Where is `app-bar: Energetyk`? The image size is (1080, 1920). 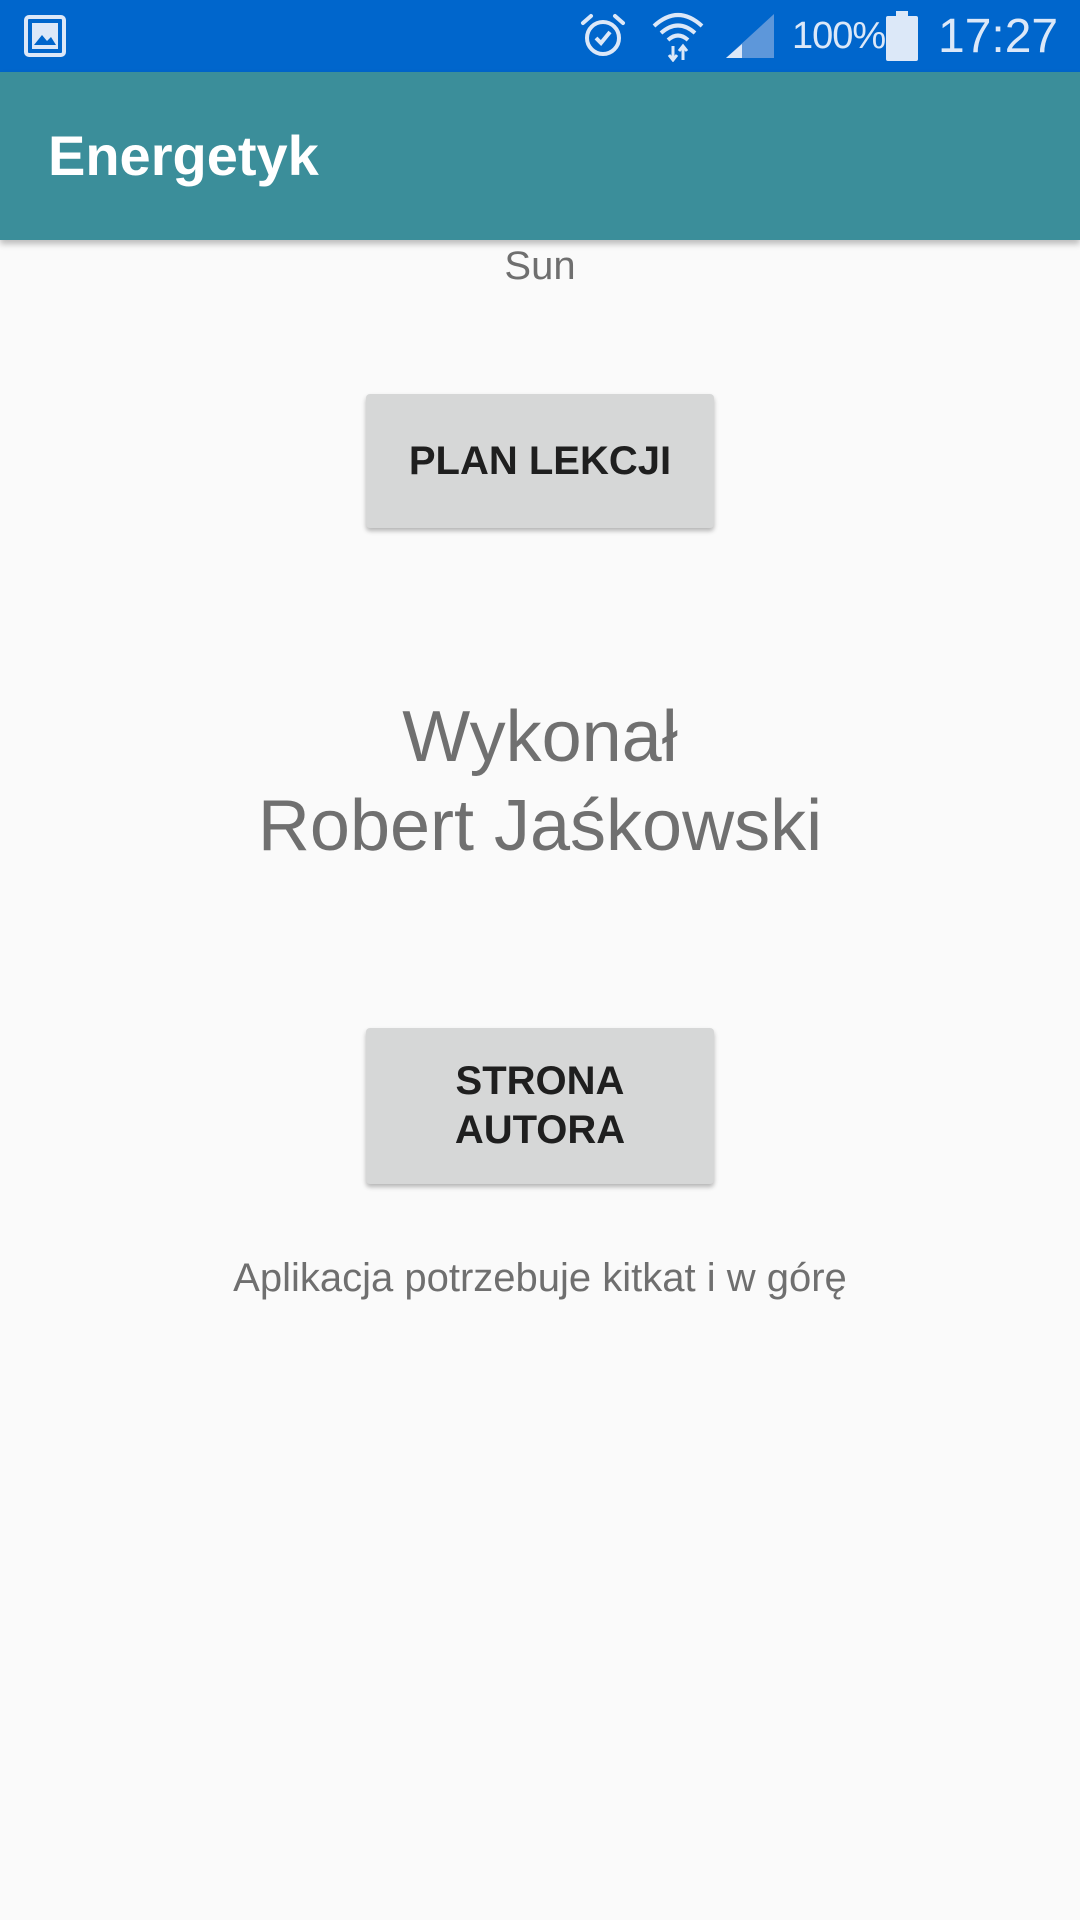
app-bar: Energetyk is located at coordinates (540, 156).